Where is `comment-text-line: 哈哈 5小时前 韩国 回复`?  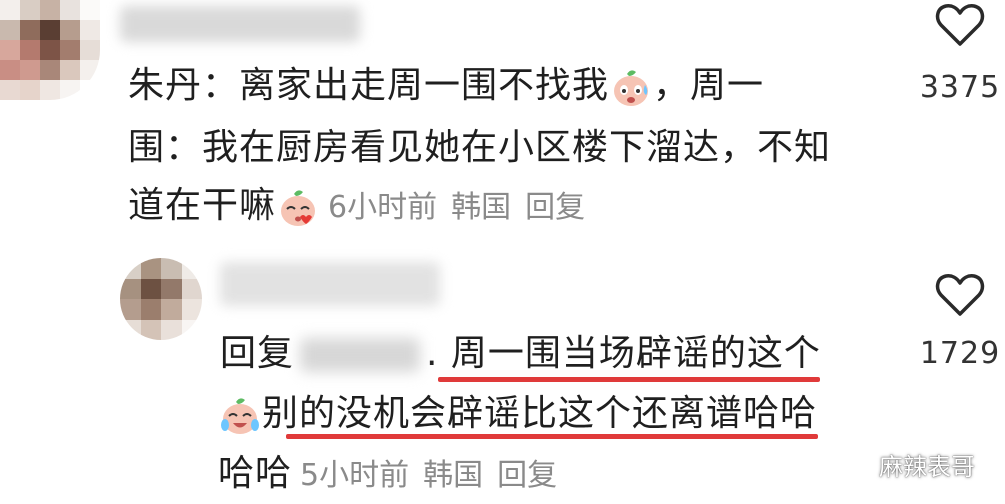
comment-text-line: 哈哈 5小时前 韩国 回复 is located at coordinates (394, 475).